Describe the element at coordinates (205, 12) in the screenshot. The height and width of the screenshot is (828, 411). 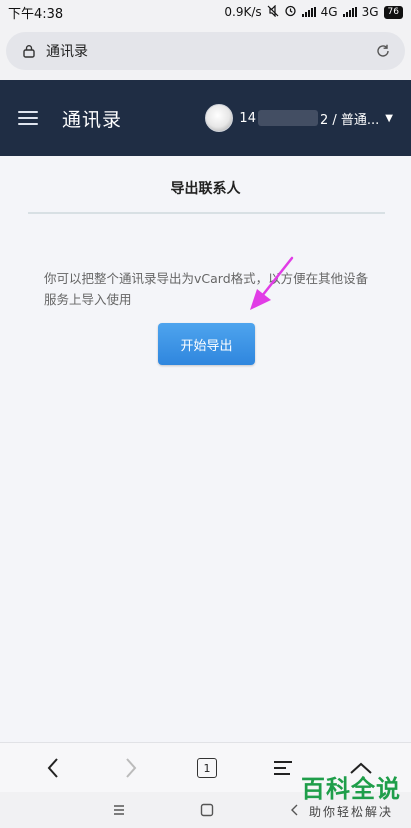
I see `status-bar: 下午4:38 0.9K/s 4G 3G 76` at that location.